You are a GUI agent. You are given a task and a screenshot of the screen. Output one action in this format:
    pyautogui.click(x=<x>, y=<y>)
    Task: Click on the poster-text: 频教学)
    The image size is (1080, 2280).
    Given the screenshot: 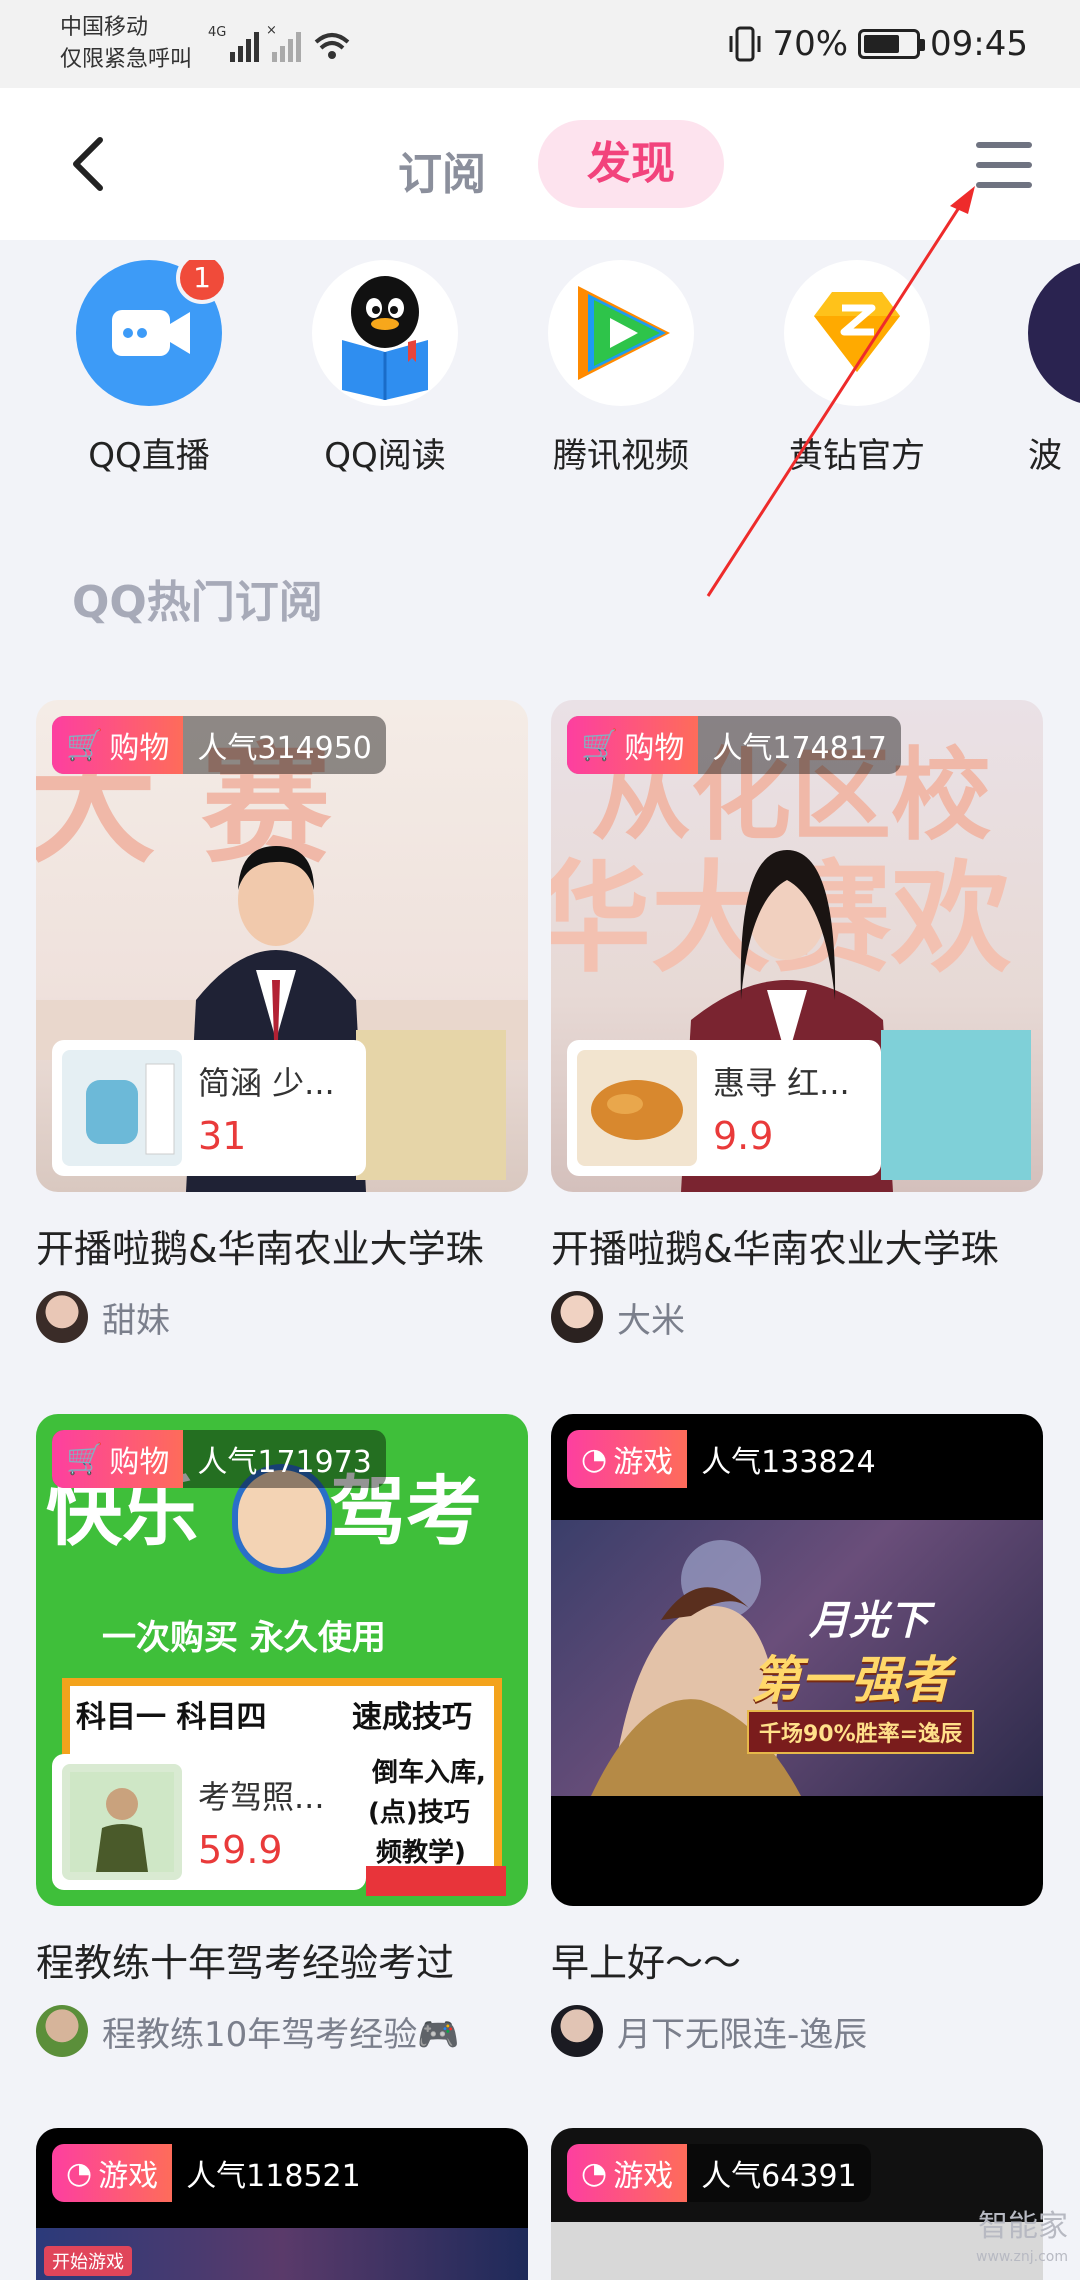 What is the action you would take?
    pyautogui.click(x=421, y=1853)
    